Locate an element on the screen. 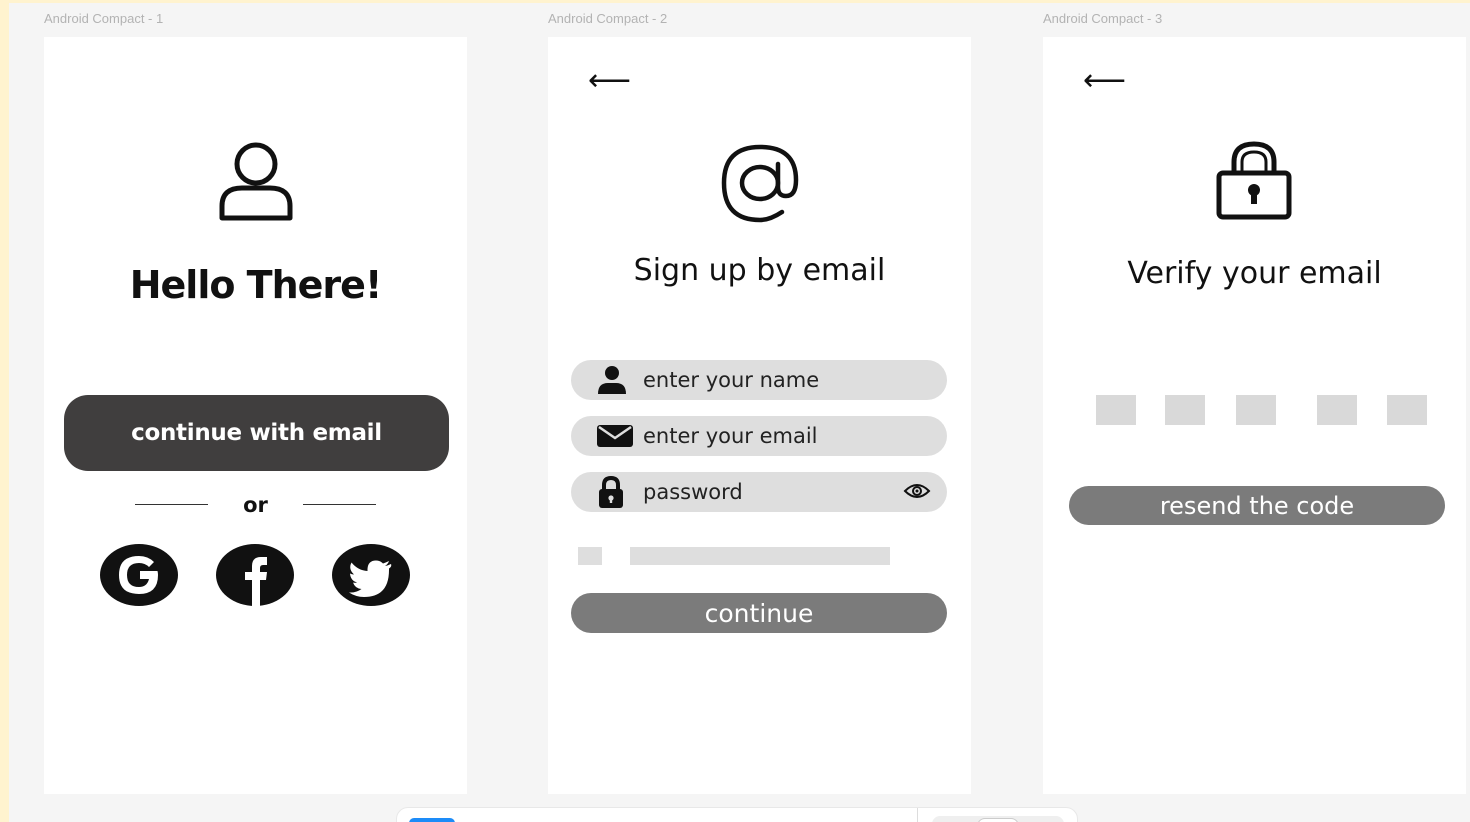 Image resolution: width=1470 pixels, height=822 pixels. email-field: enter your email is located at coordinates (759, 436).